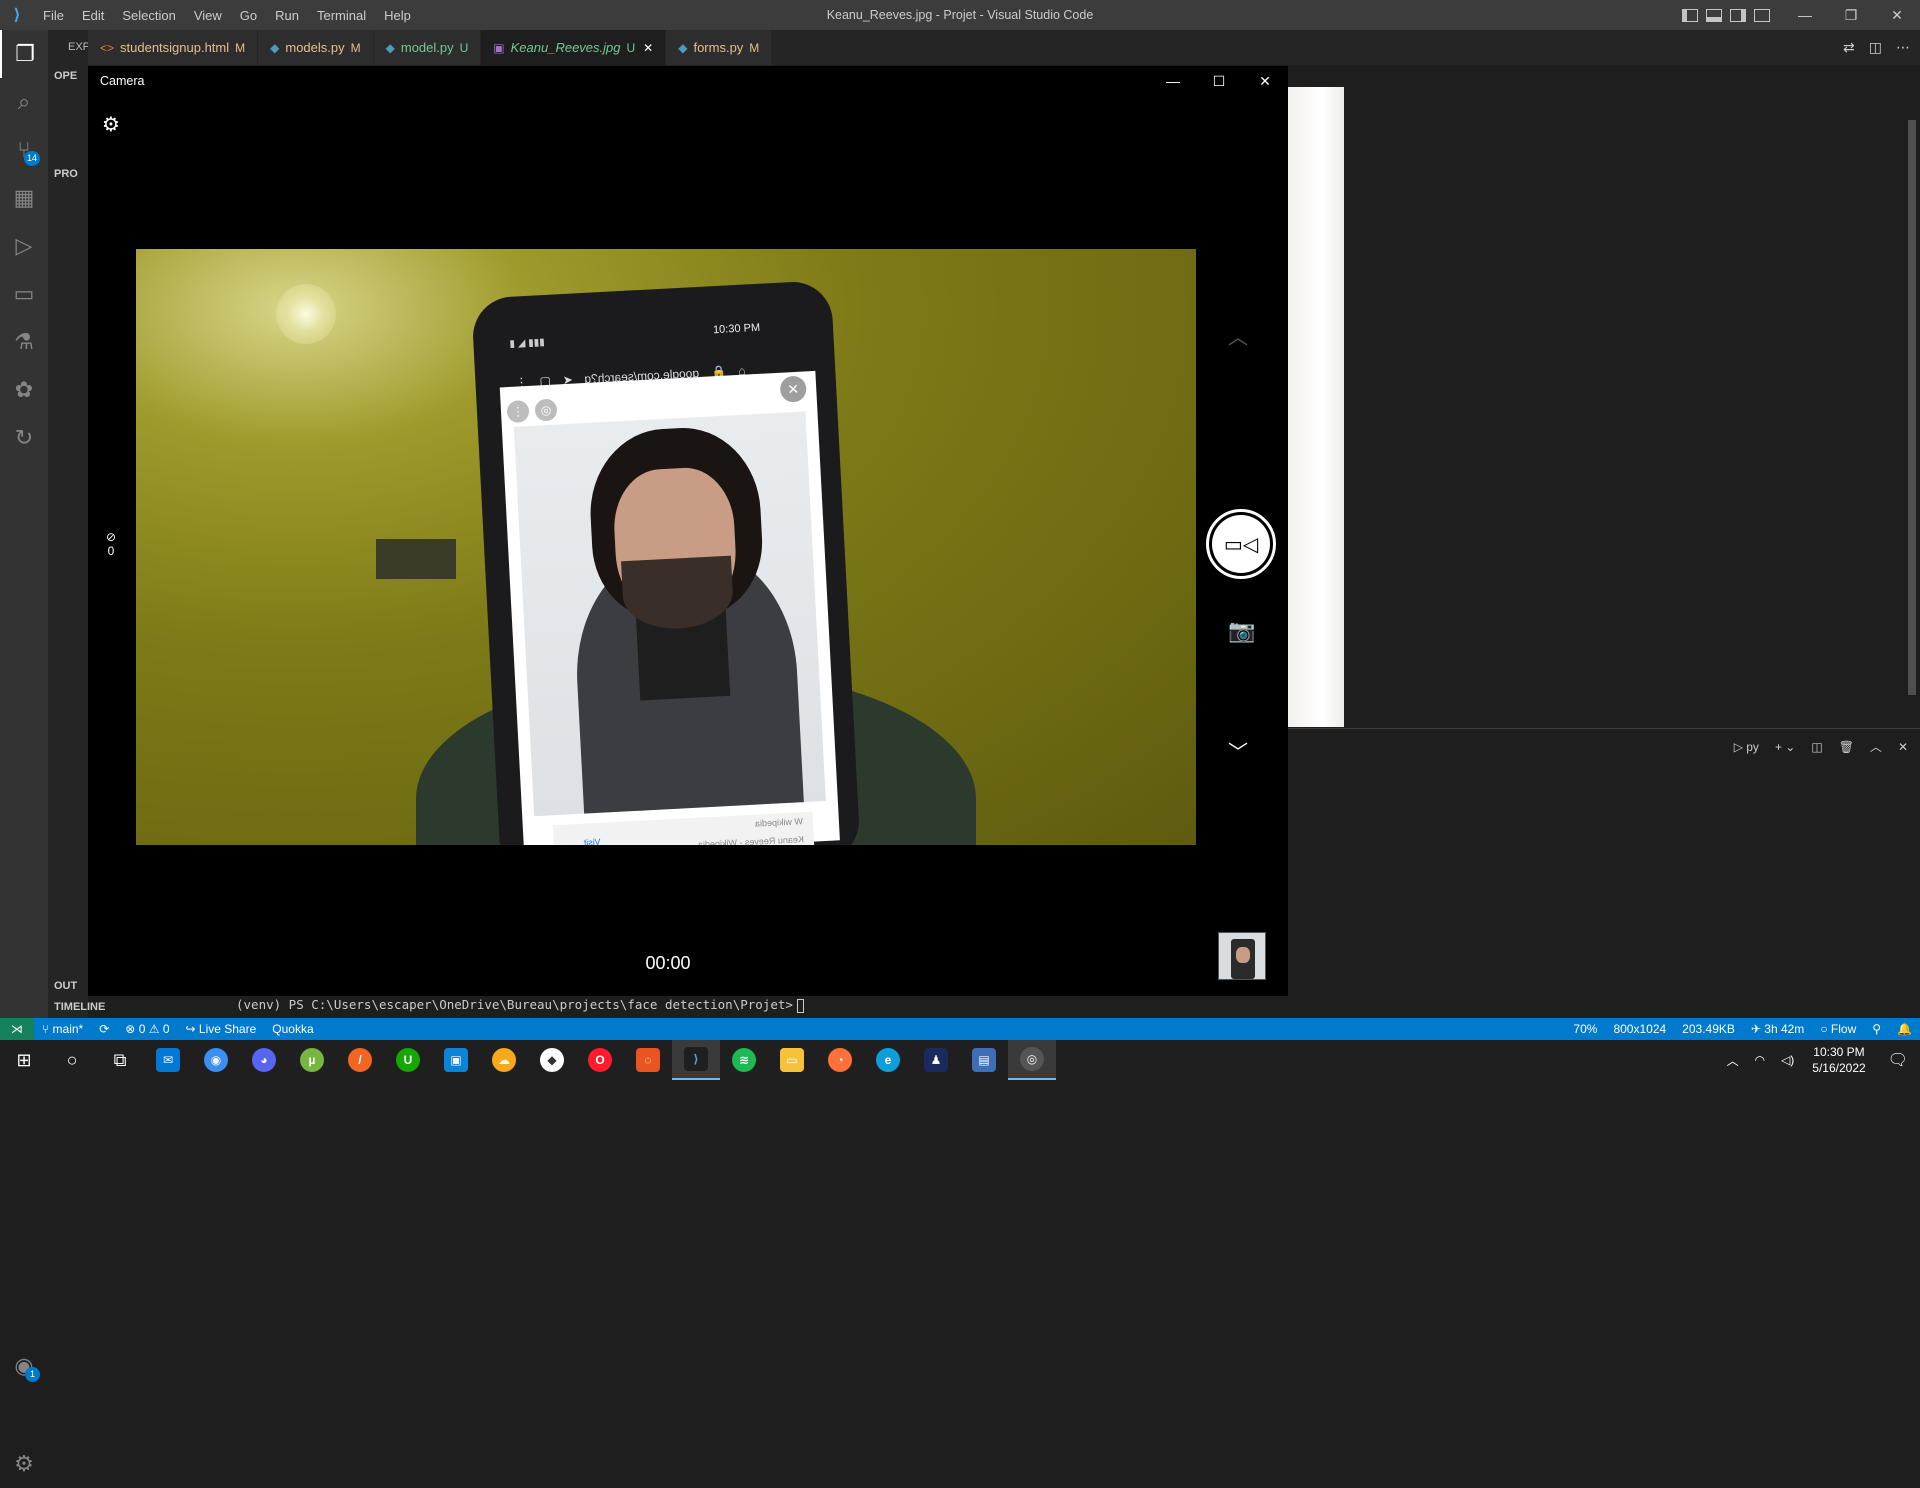 Image resolution: width=1920 pixels, height=1488 pixels. Describe the element at coordinates (1838, 1060) in the screenshot. I see `clock: 10:30 PM 5/16/2022` at that location.